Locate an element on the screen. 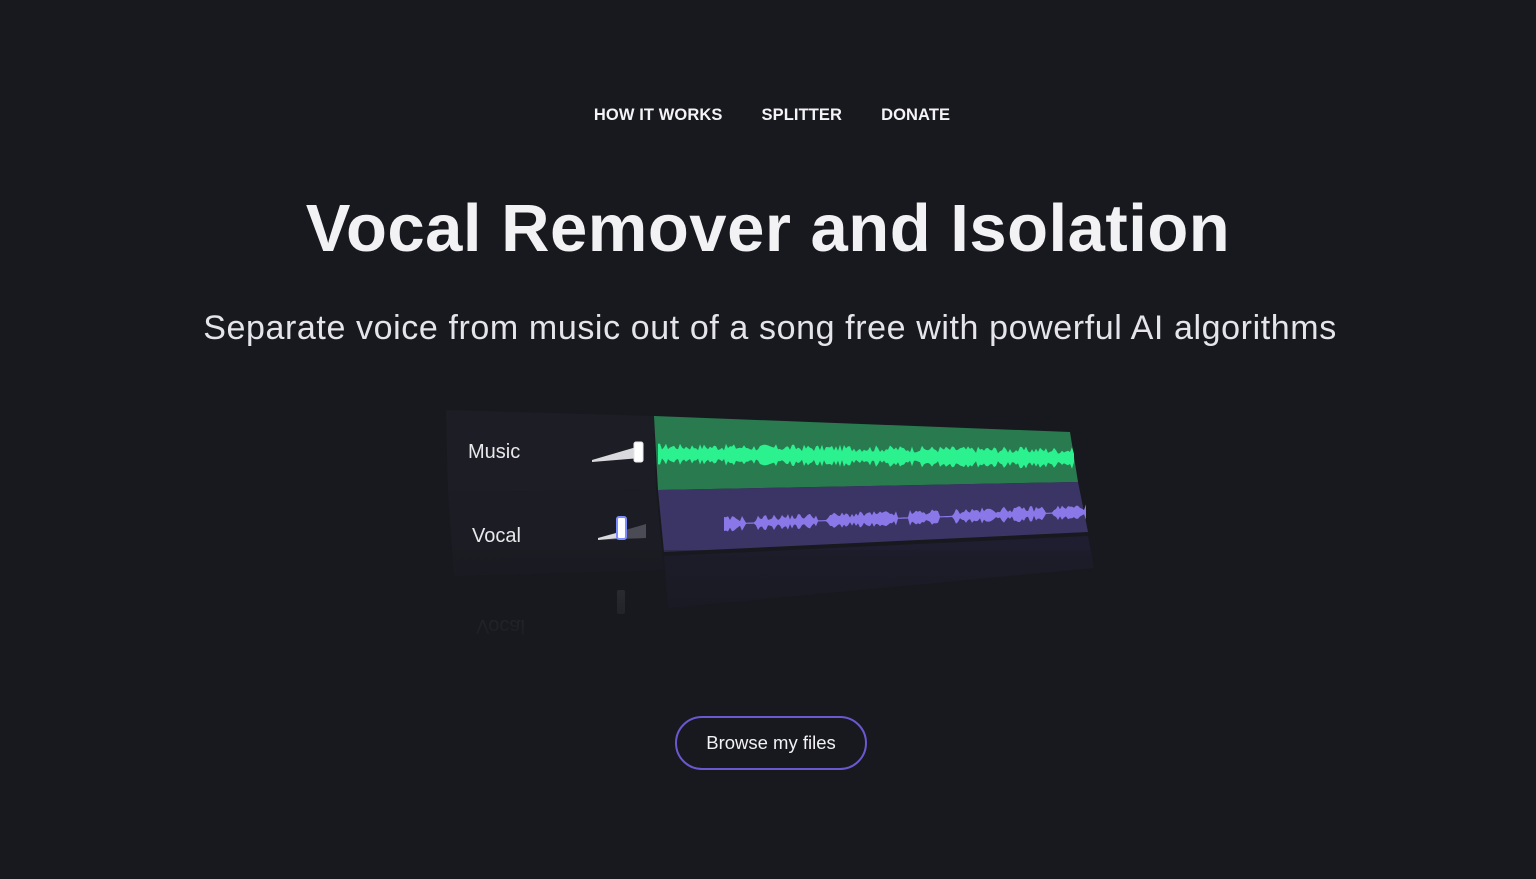  browse-files-button: Browse my files is located at coordinates (771, 743).